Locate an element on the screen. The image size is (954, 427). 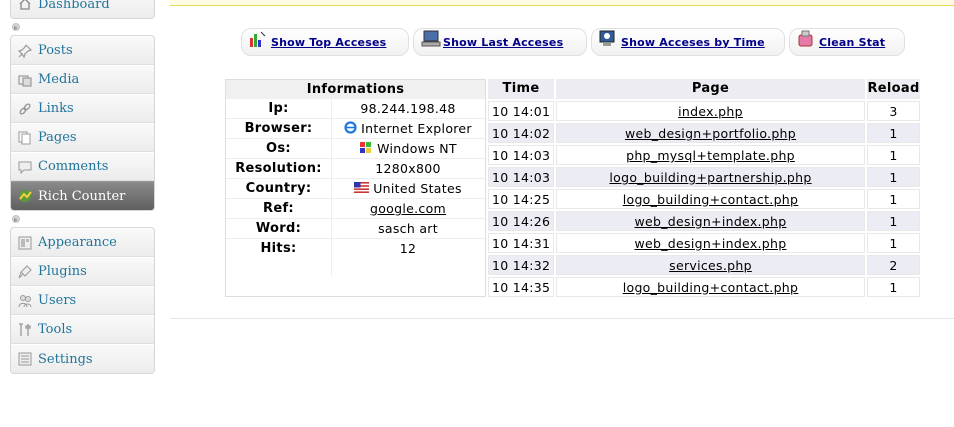
menu-item-posts: Posts is located at coordinates (82, 50).